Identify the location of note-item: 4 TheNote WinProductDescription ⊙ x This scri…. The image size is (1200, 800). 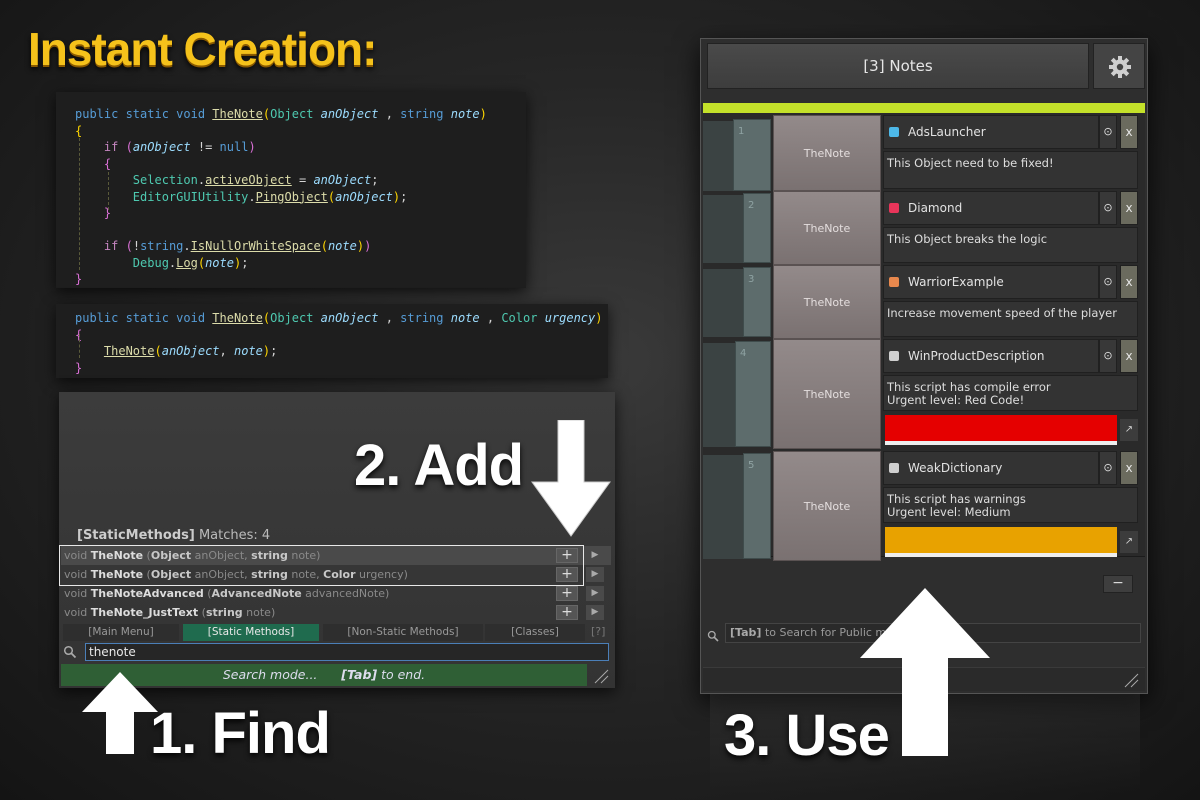
(924, 393).